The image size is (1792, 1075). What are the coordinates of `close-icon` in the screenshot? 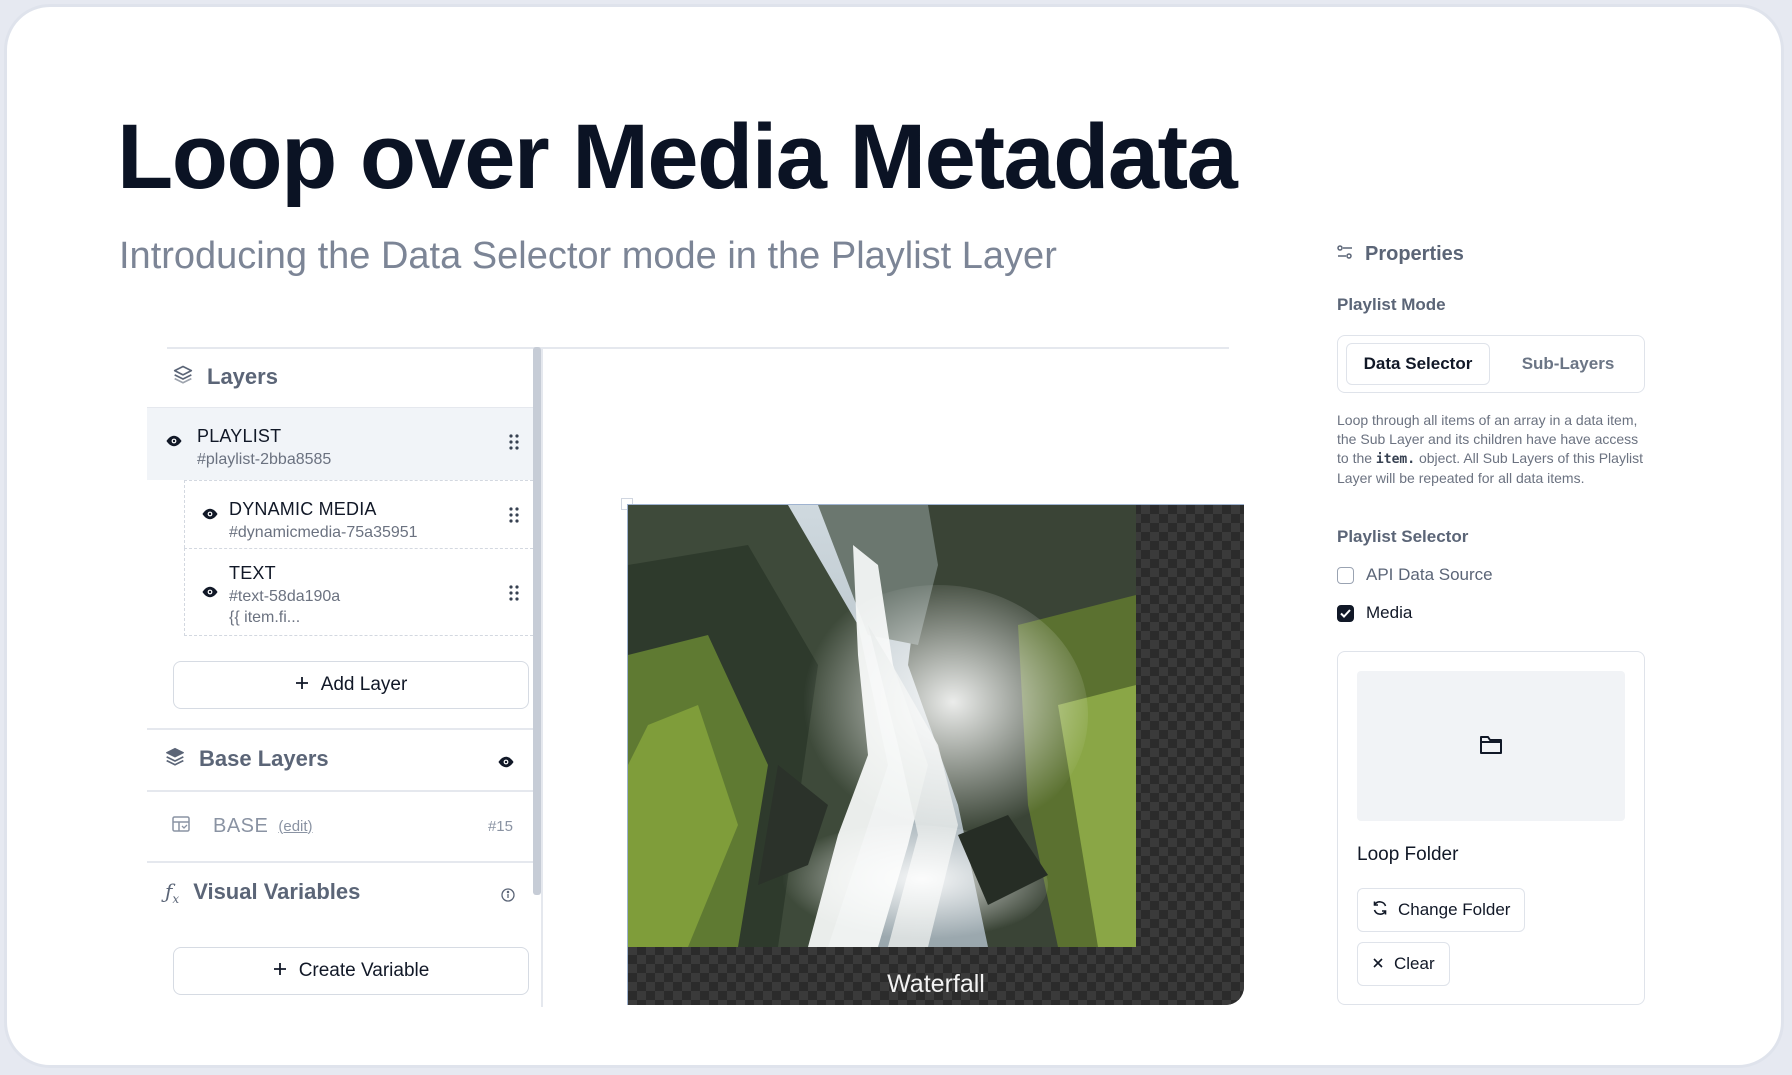 It's located at (1378, 964).